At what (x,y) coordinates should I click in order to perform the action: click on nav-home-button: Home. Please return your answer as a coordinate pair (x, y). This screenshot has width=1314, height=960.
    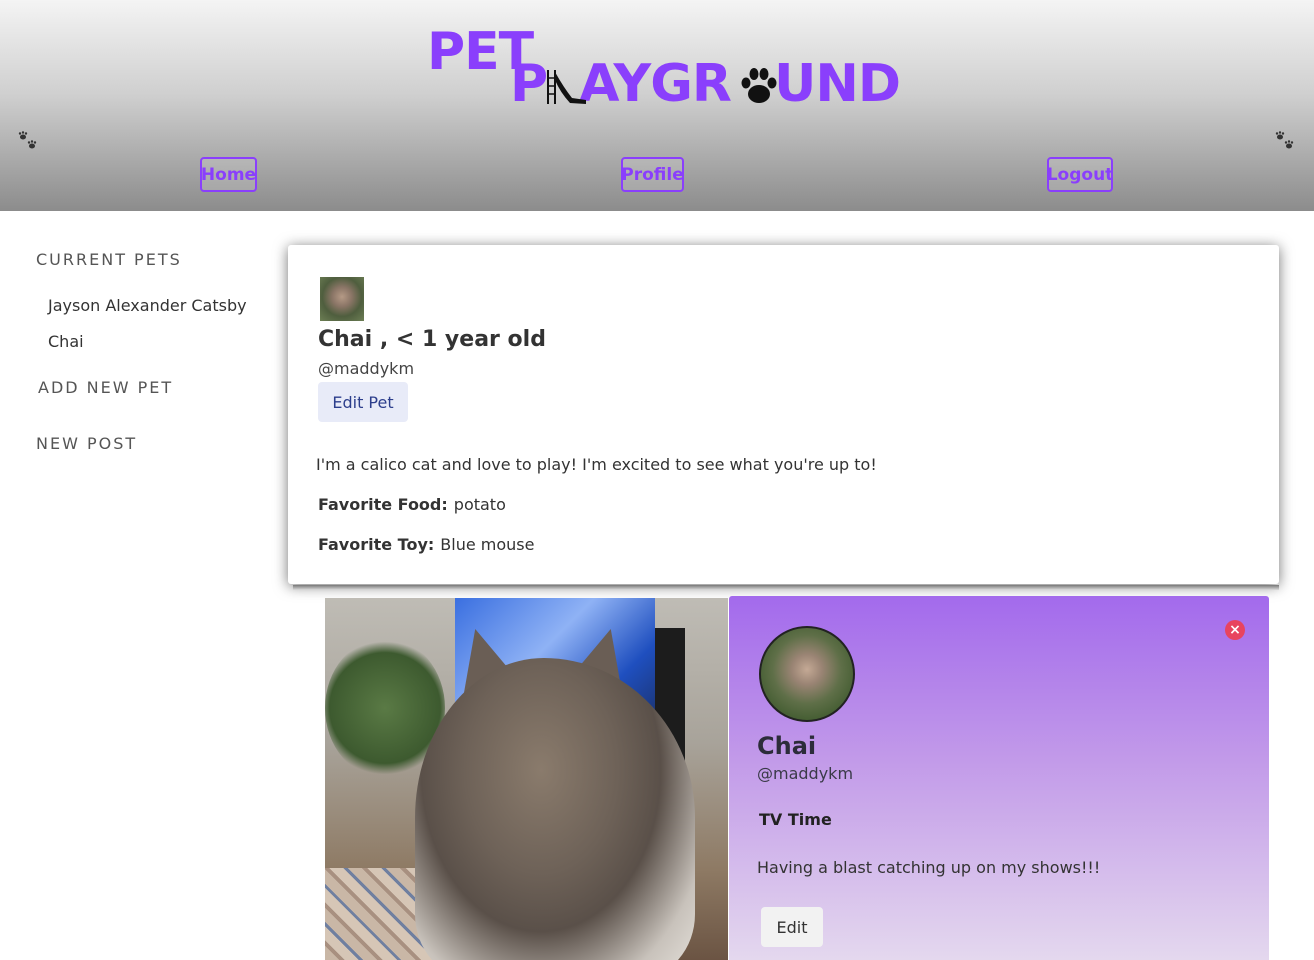
    Looking at the image, I should click on (228, 174).